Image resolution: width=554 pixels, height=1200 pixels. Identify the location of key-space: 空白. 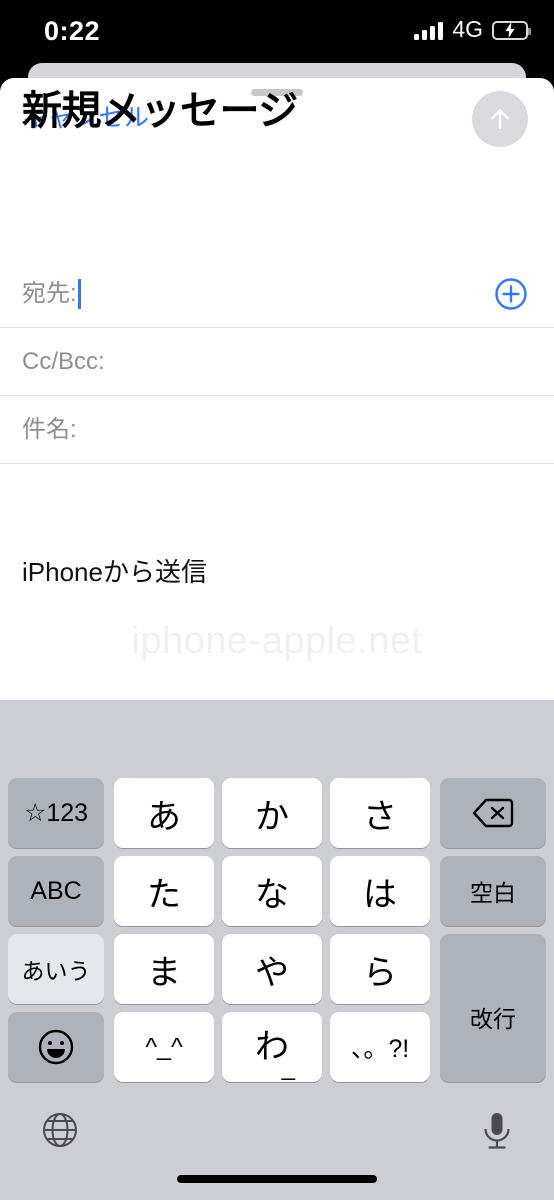
(493, 891).